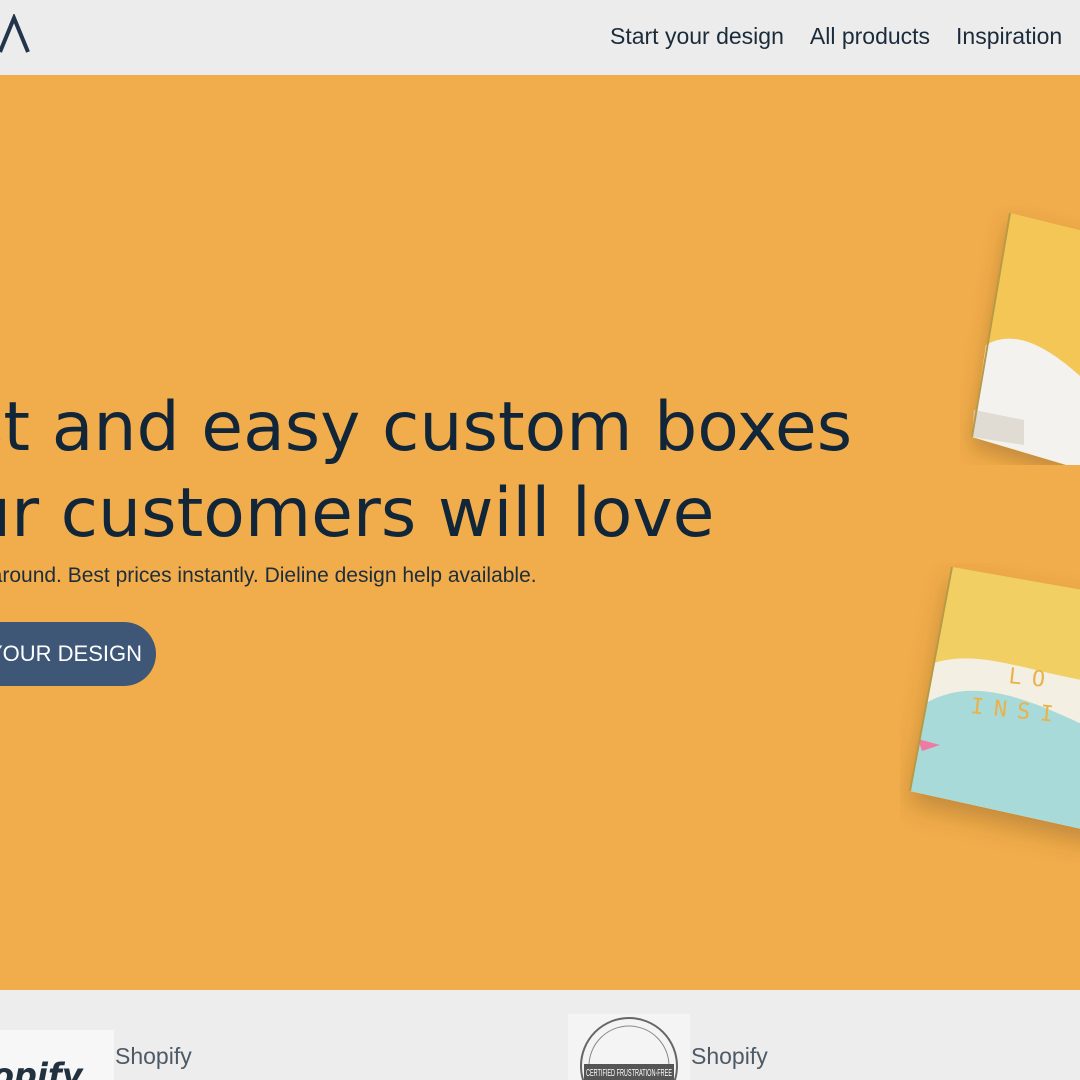 The width and height of the screenshot is (1080, 1080). I want to click on nav-link-inspiration: Inspiration, so click(1009, 36).